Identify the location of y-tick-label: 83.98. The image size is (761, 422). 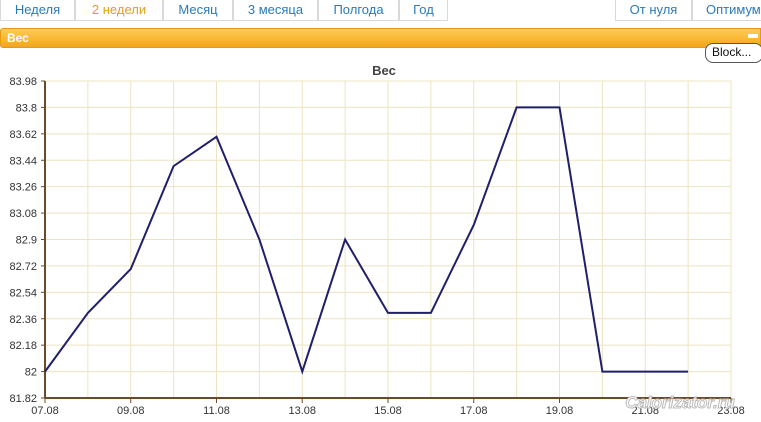
(23, 82).